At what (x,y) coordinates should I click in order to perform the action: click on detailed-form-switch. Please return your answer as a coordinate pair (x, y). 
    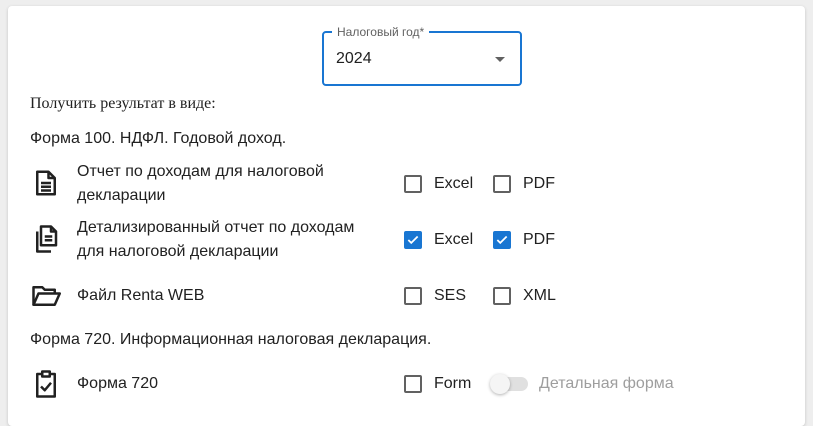
    Looking at the image, I should click on (509, 384).